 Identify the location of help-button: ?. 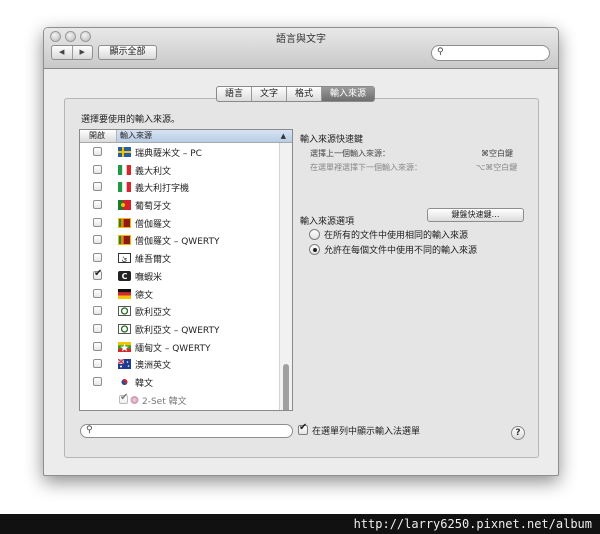
(518, 433).